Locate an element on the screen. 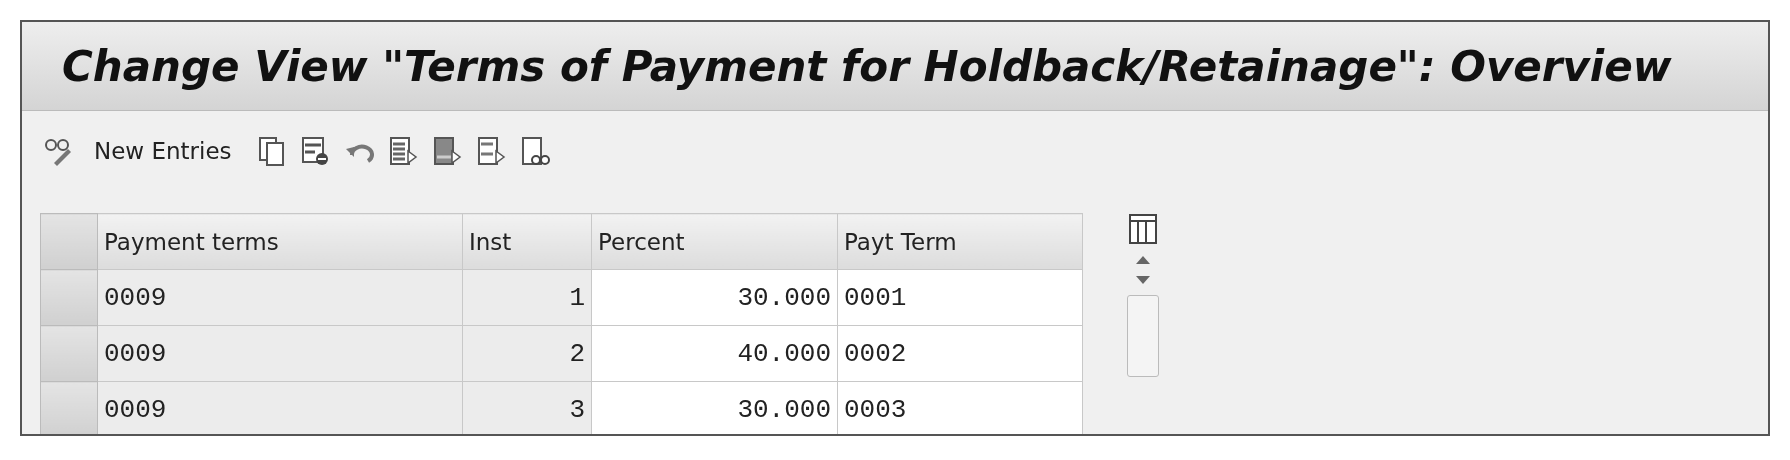  column-header: Inst is located at coordinates (527, 241).